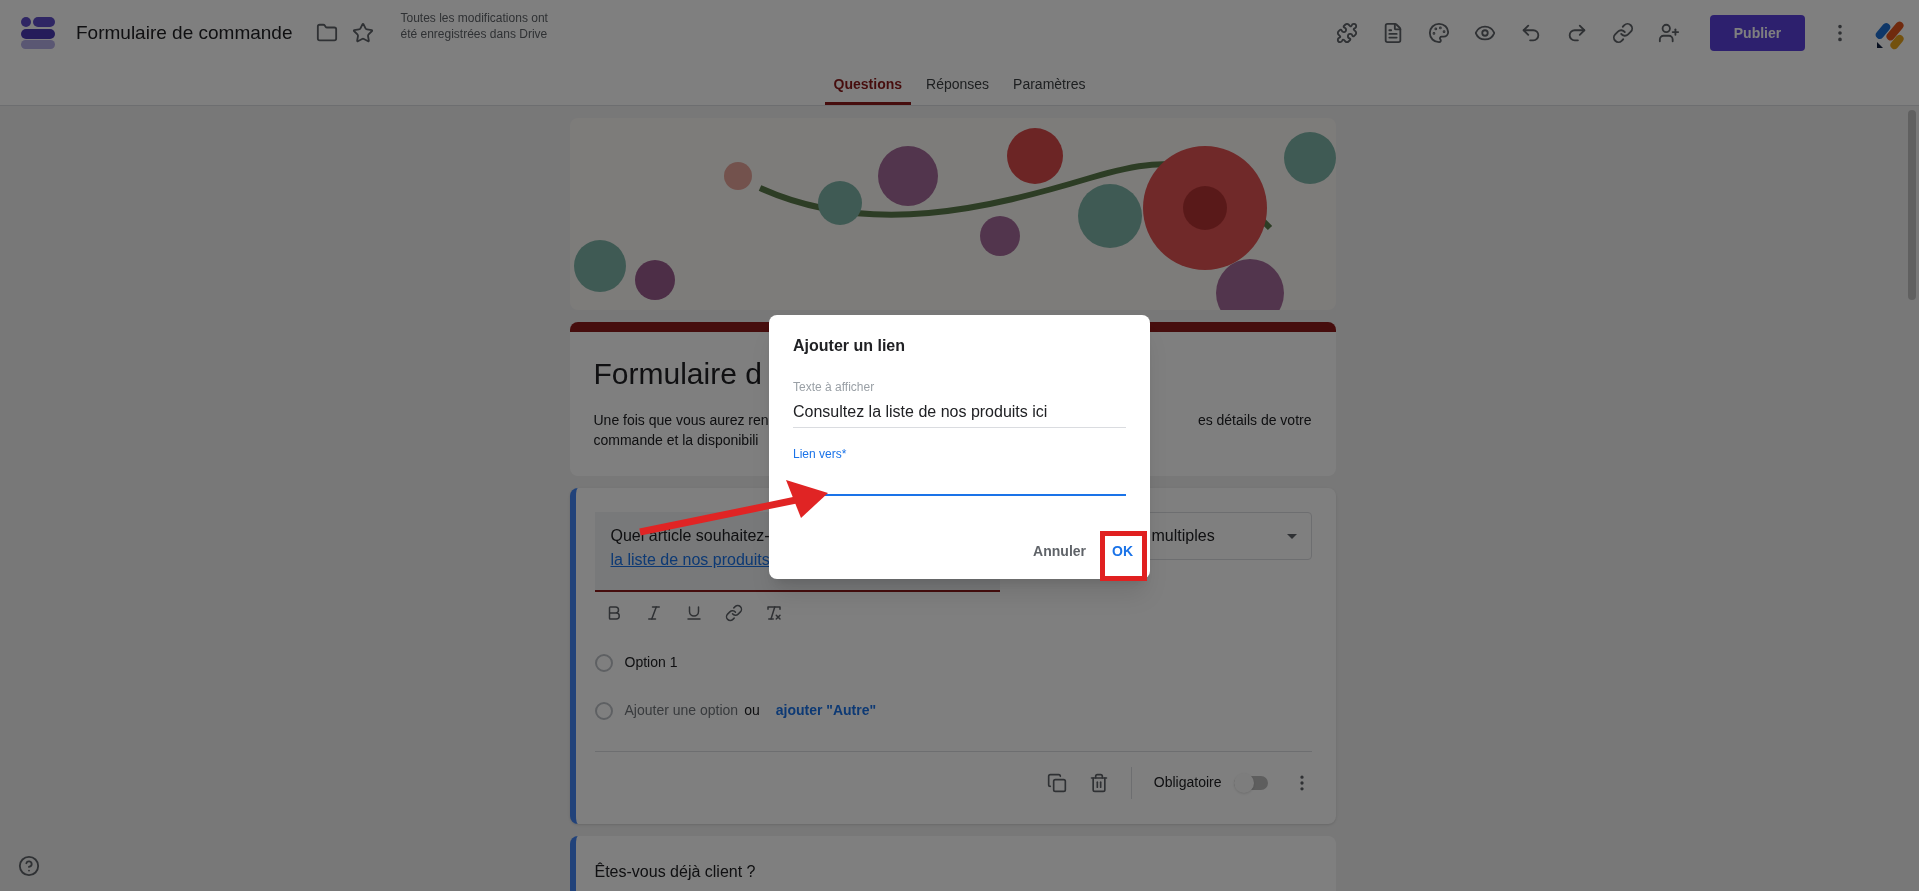 Image resolution: width=1919 pixels, height=891 pixels. What do you see at coordinates (675, 871) in the screenshot?
I see `question-text: Êtes-vous déjà client ?` at bounding box center [675, 871].